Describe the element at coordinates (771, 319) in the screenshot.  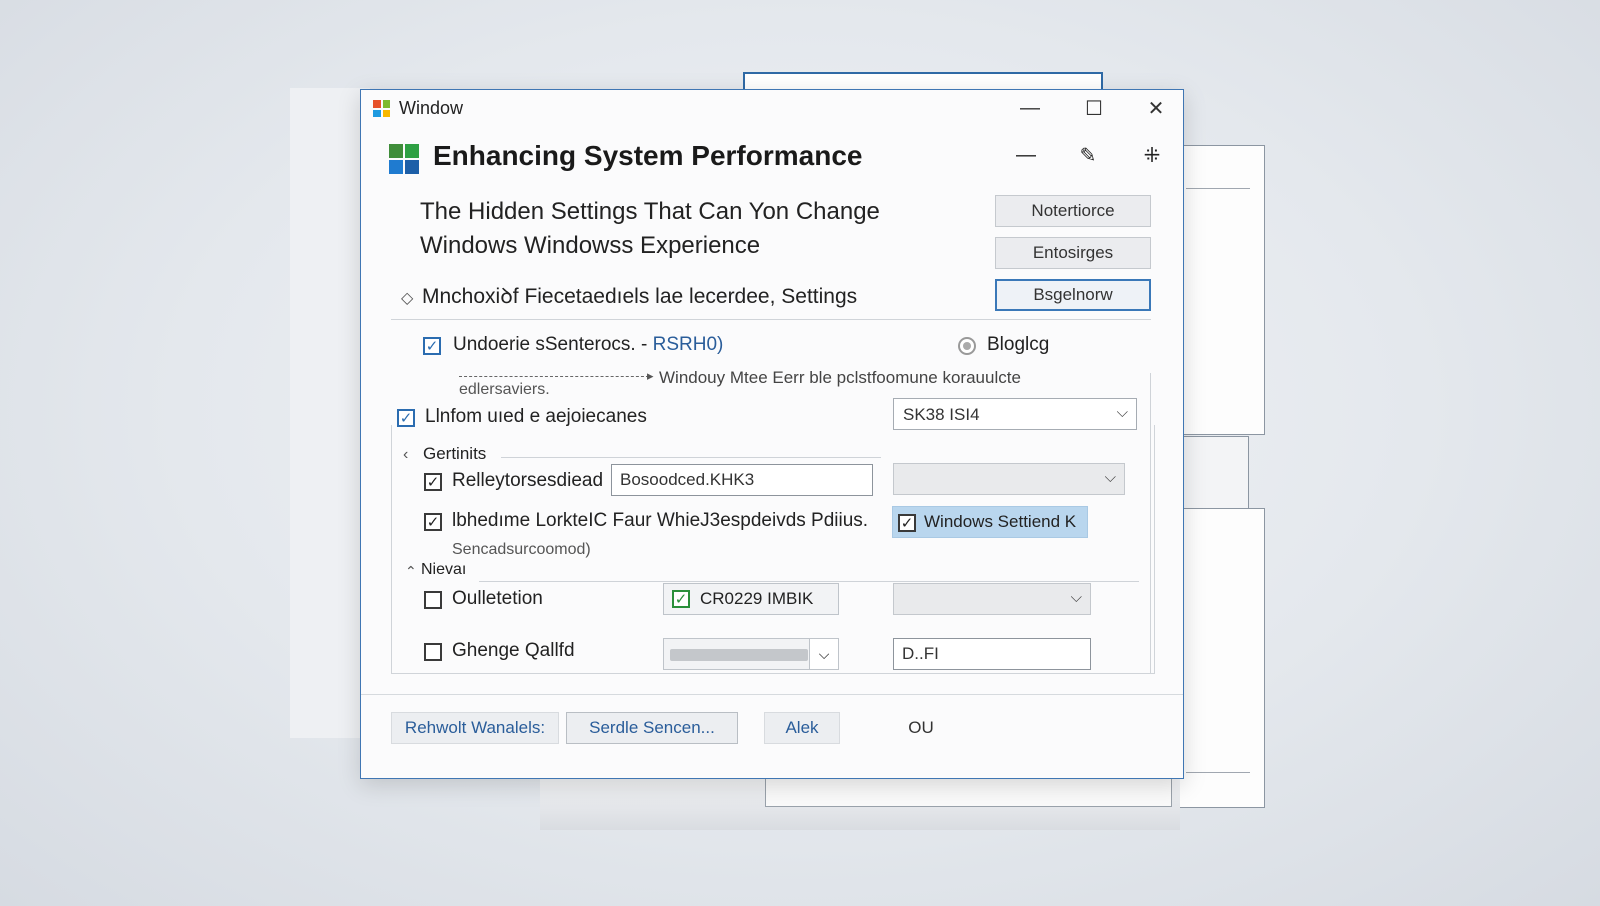
I see `divider` at that location.